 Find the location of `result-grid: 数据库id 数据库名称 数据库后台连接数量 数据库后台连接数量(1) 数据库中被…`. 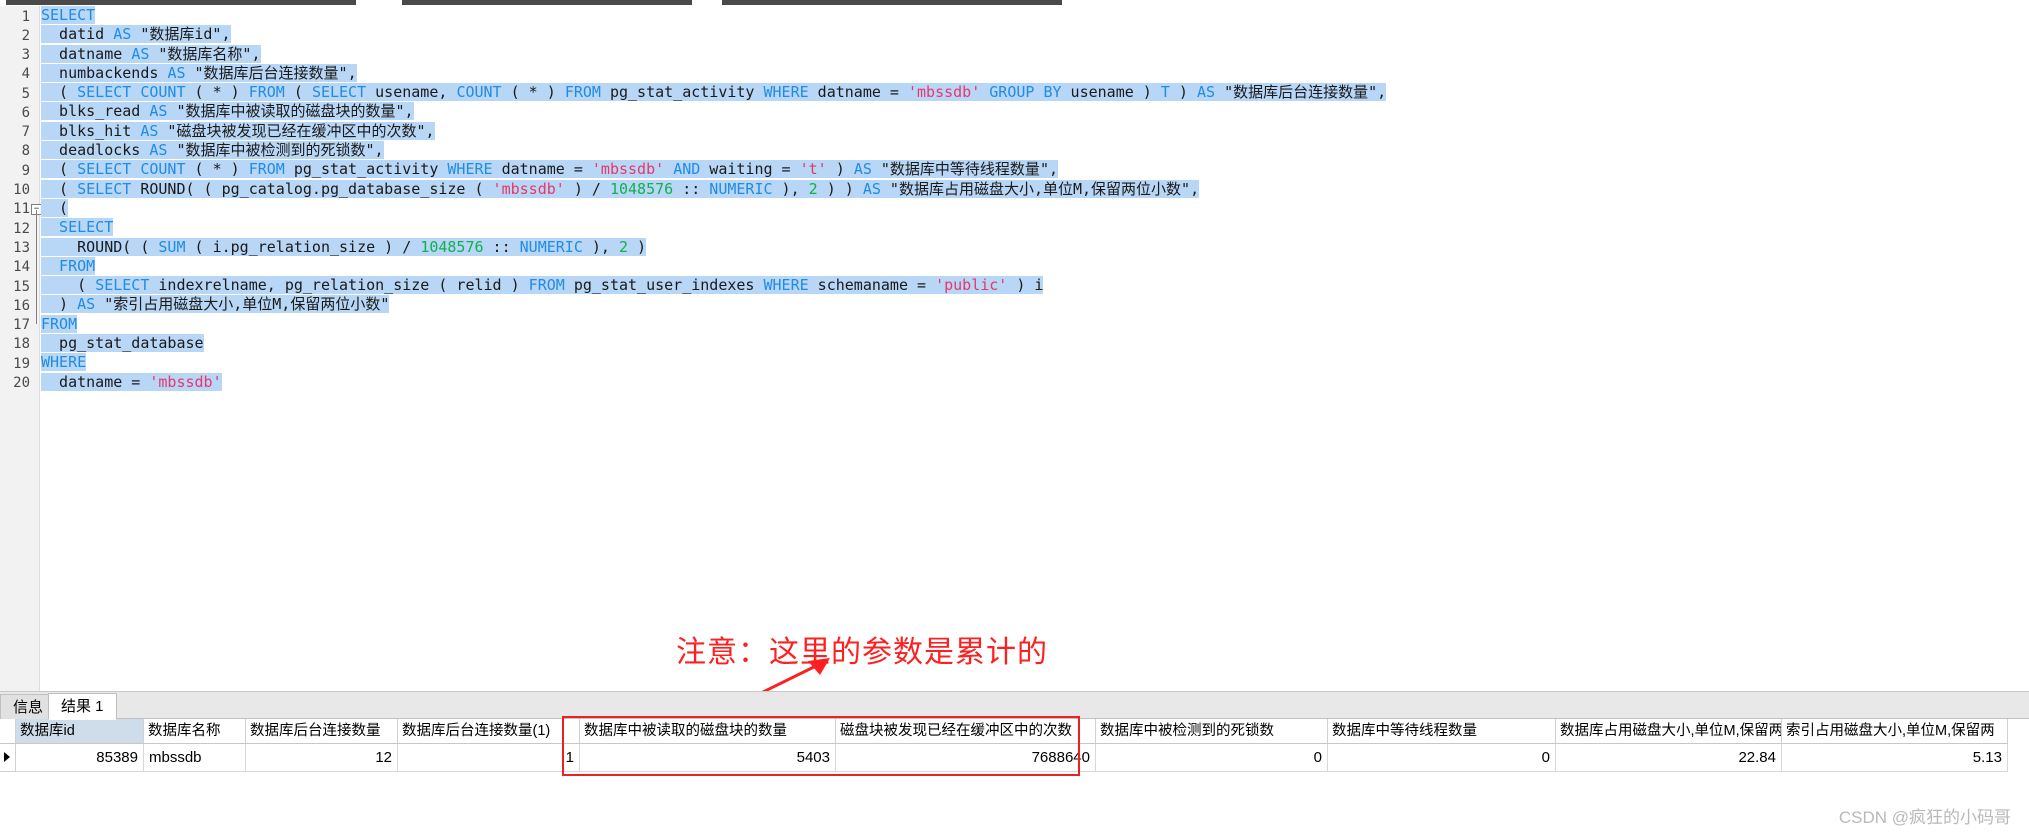

result-grid: 数据库id 数据库名称 数据库后台连接数量 数据库后台连接数量(1) 数据库中被… is located at coordinates (1014, 745).